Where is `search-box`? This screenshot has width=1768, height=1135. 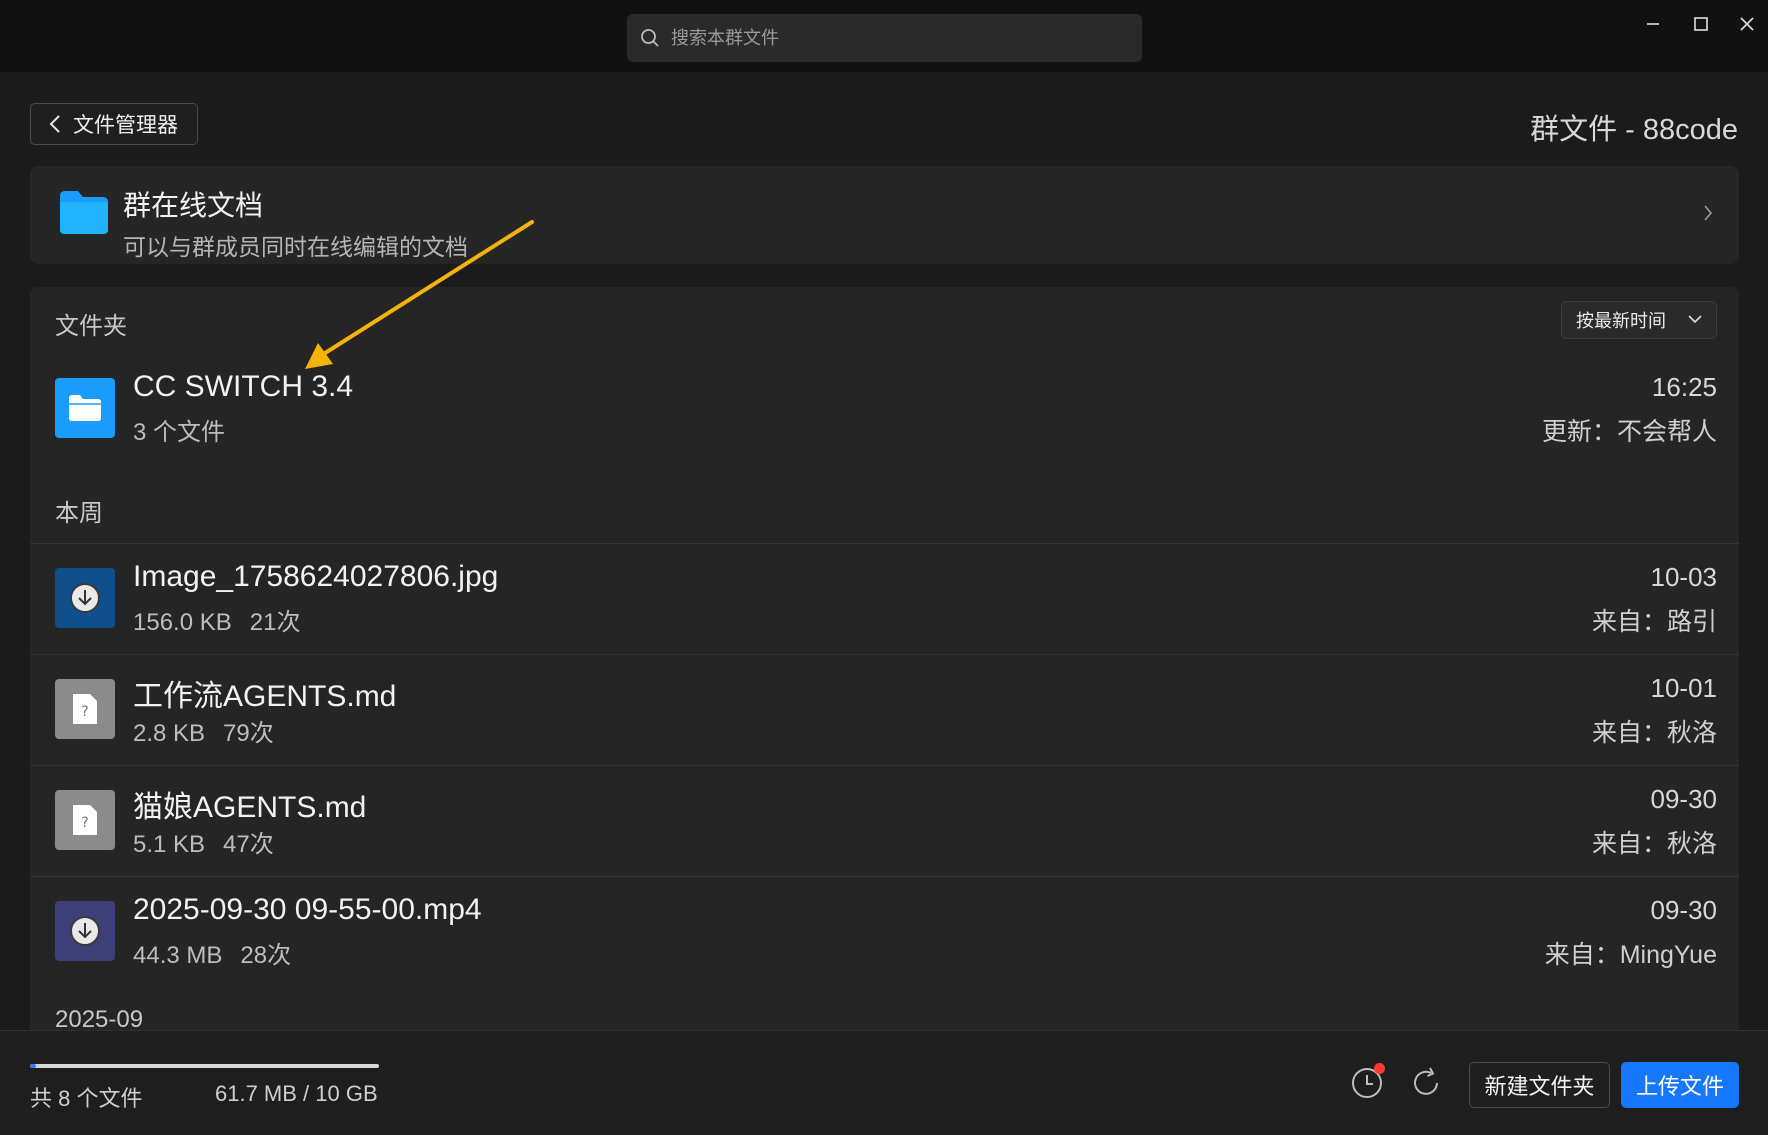 search-box is located at coordinates (884, 38).